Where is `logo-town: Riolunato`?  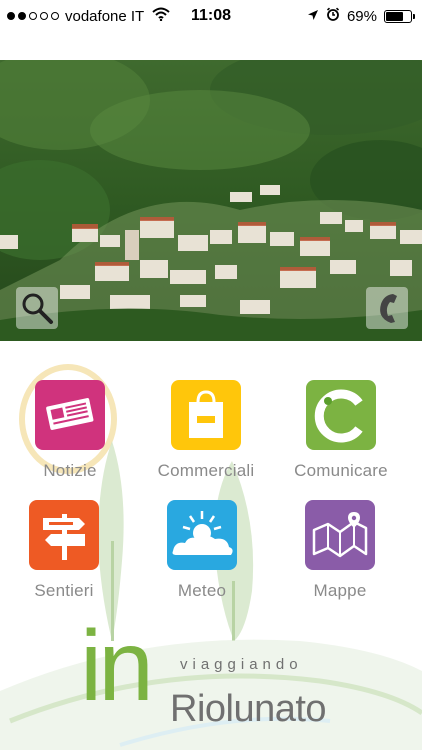
logo-town: Riolunato is located at coordinates (248, 709).